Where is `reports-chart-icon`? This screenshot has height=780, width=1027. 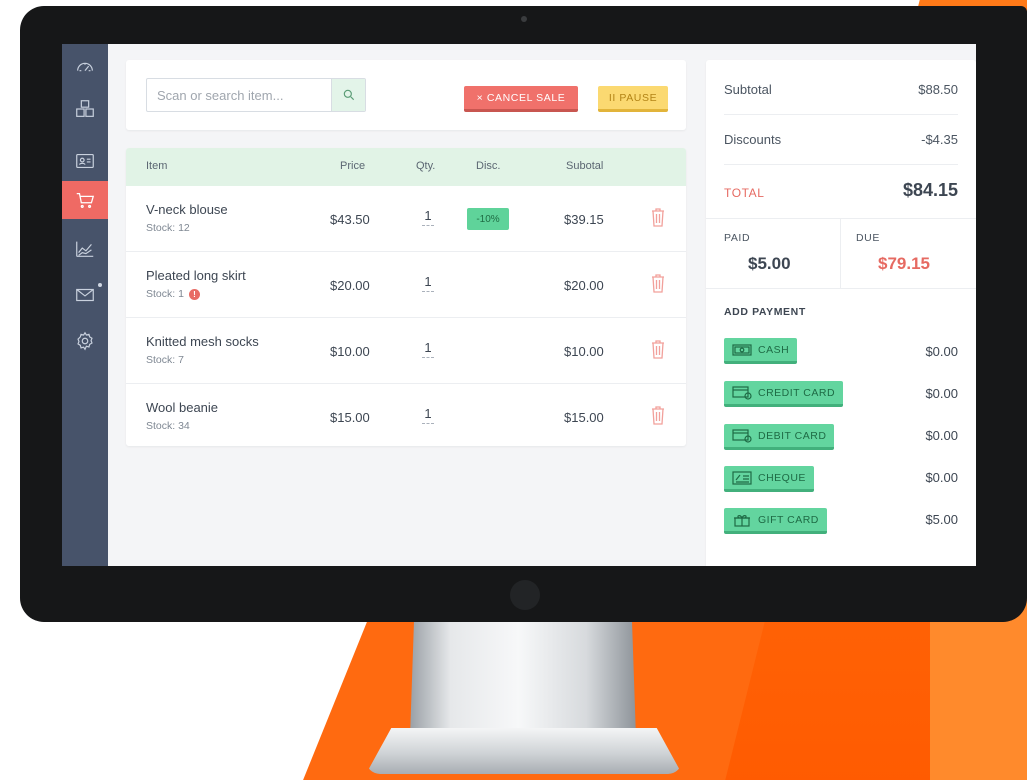
reports-chart-icon is located at coordinates (85, 249).